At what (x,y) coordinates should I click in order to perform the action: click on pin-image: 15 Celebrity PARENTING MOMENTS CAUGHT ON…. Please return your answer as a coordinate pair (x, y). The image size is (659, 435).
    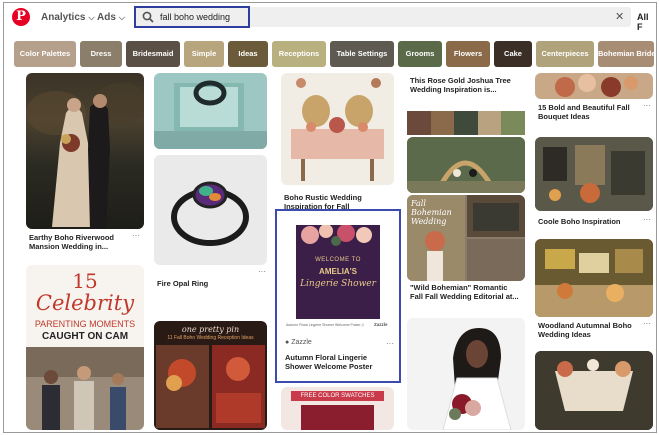
    Looking at the image, I should click on (85, 347).